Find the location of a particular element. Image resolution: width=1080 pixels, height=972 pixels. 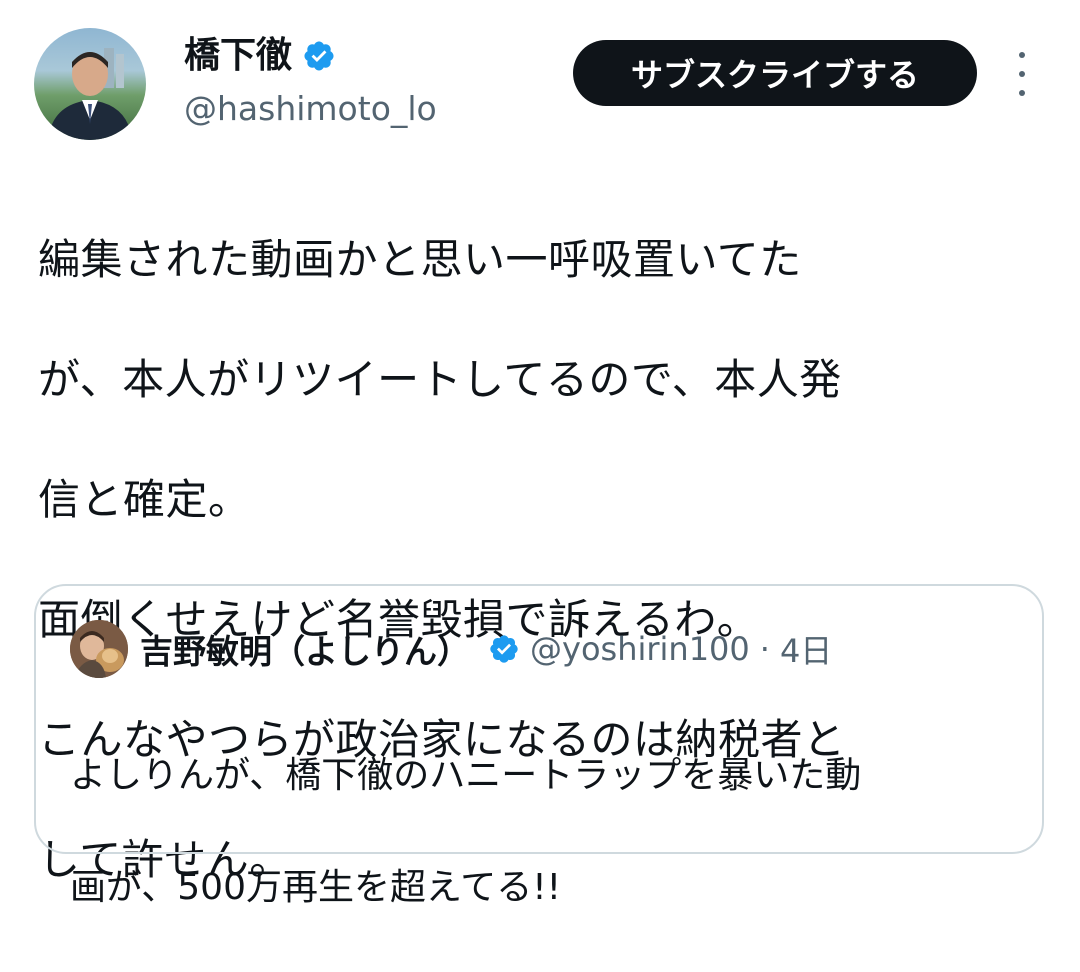

quote-header: 吉野敏明（よしりん） @yoshirin100 · 4日 is located at coordinates (486, 649).